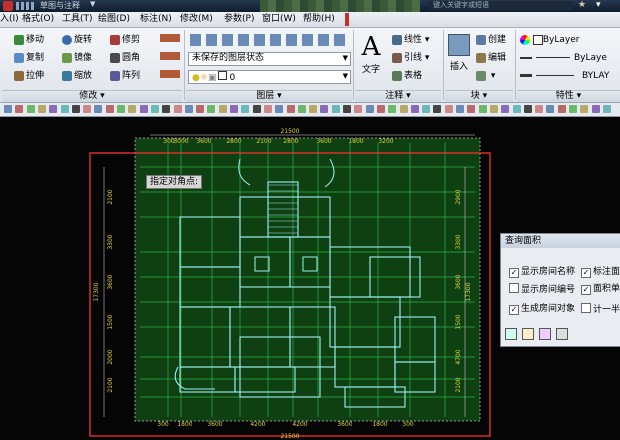 The image size is (620, 440). Describe the element at coordinates (542, 289) in the screenshot. I see `show-room-number-checkbox: 显示房间编号` at that location.